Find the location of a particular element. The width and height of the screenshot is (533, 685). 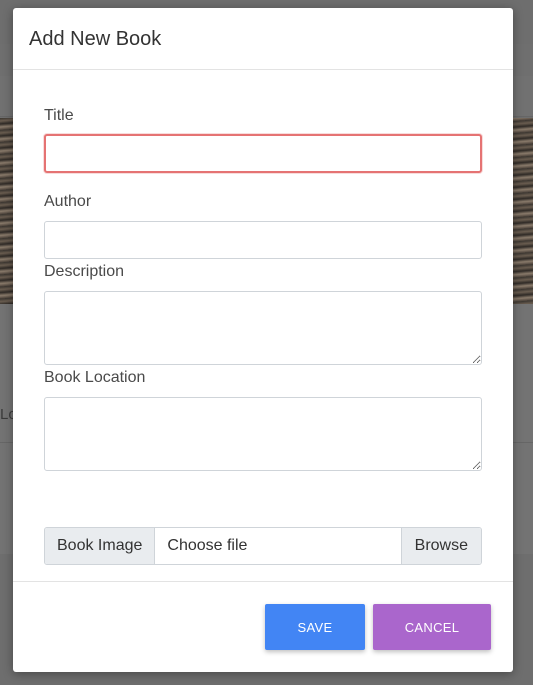

book-image-file-input: Book Image Choose file Browse is located at coordinates (263, 546).